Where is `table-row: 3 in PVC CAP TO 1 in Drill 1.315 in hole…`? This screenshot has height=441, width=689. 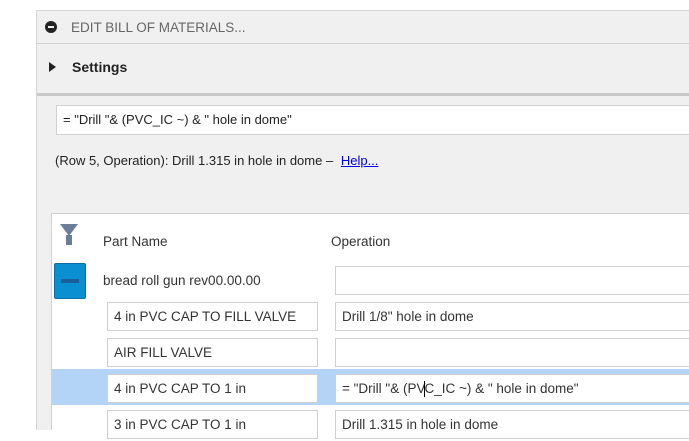
table-row: 3 in PVC CAP TO 1 in Drill 1.315 in hole… is located at coordinates (370, 423).